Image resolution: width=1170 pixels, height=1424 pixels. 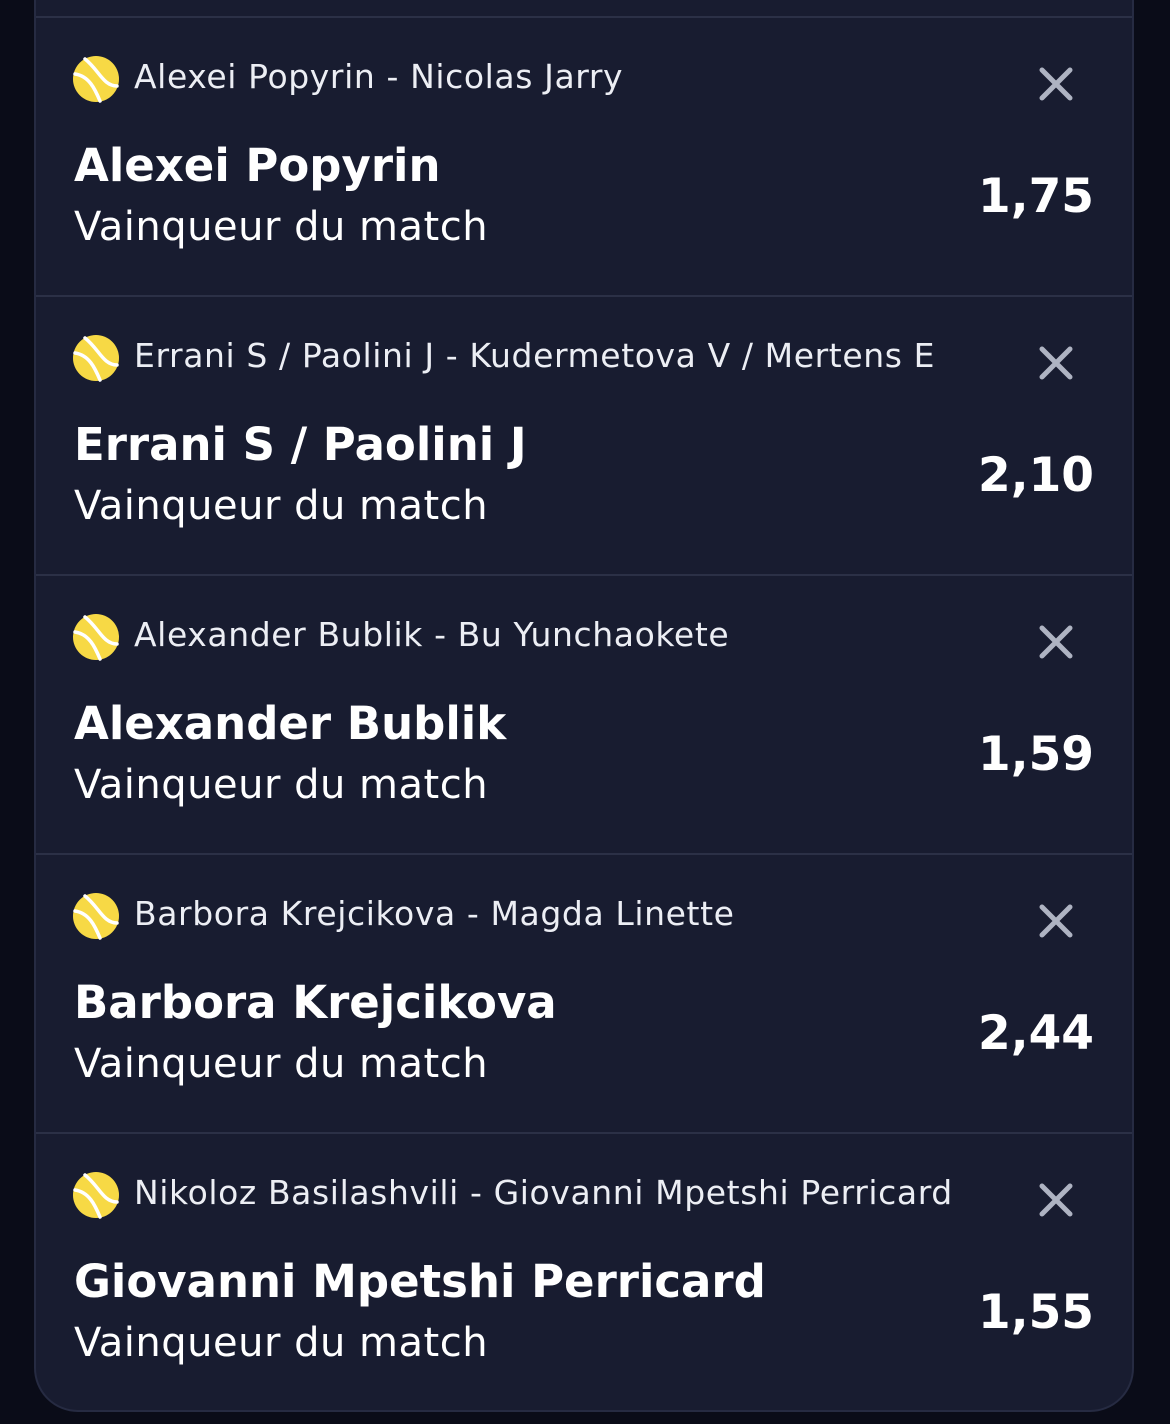 What do you see at coordinates (1036, 1033) in the screenshot?
I see `odds-value: 2,44` at bounding box center [1036, 1033].